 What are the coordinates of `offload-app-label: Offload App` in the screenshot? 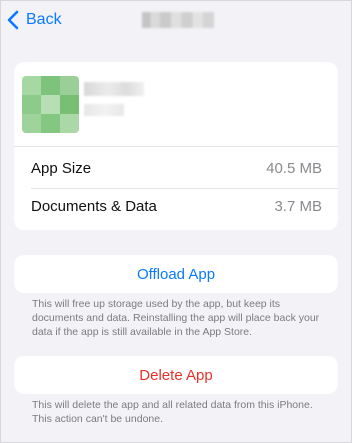 It's located at (176, 274).